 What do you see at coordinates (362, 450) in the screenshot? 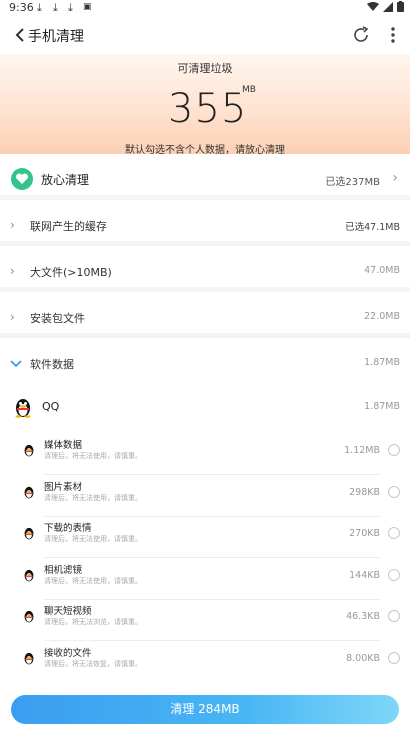
I see `item-size: 1.12MB` at bounding box center [362, 450].